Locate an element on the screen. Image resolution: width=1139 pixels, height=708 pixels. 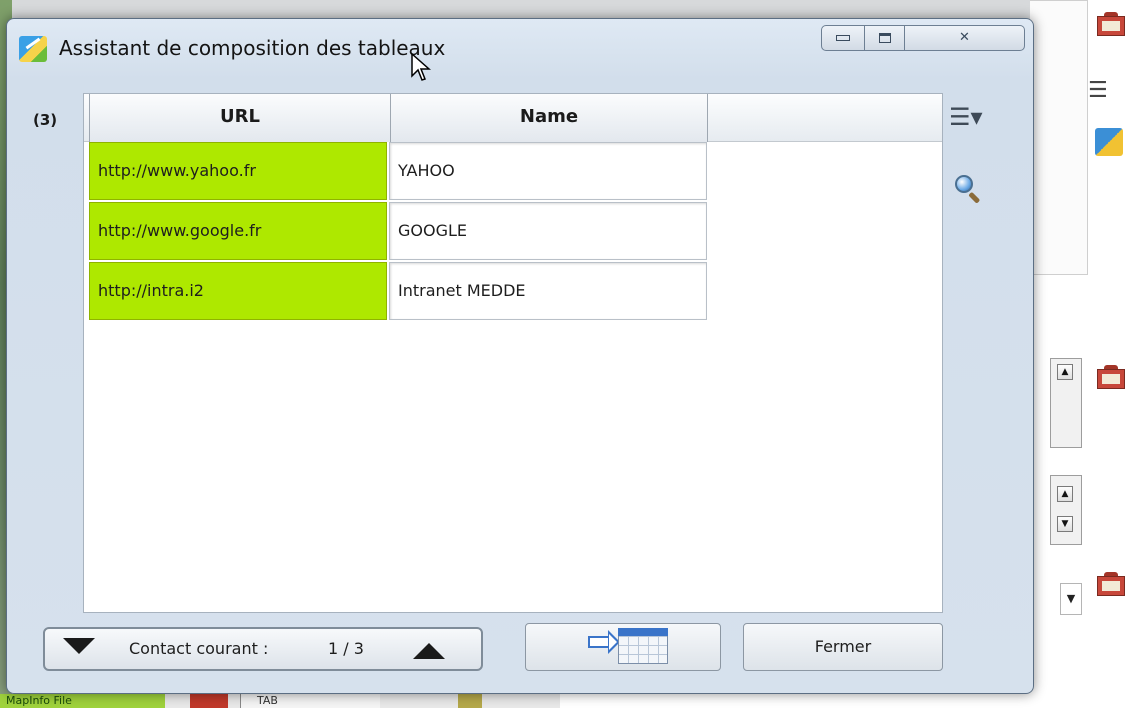
dialog-titlebar: Assistant de composition des tableaux ✕ is located at coordinates (520, 48).